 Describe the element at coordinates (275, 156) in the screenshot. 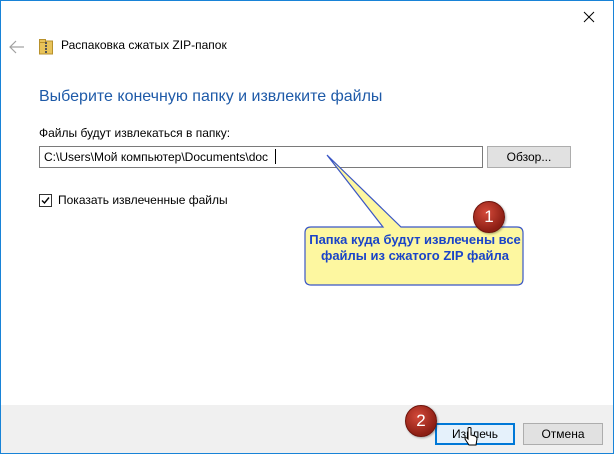

I see `text-caret` at that location.